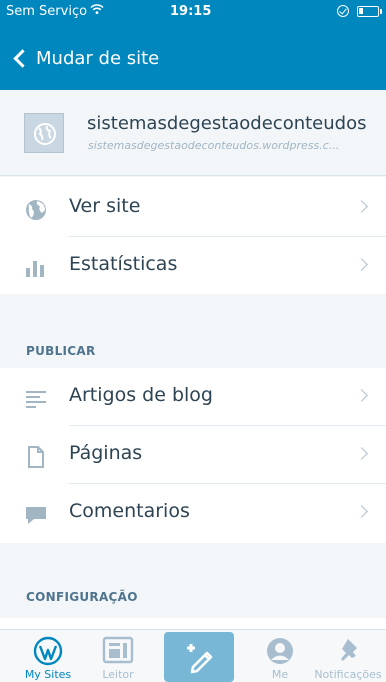 This screenshot has height=682, width=386. What do you see at coordinates (118, 650) in the screenshot?
I see `reader-icon` at bounding box center [118, 650].